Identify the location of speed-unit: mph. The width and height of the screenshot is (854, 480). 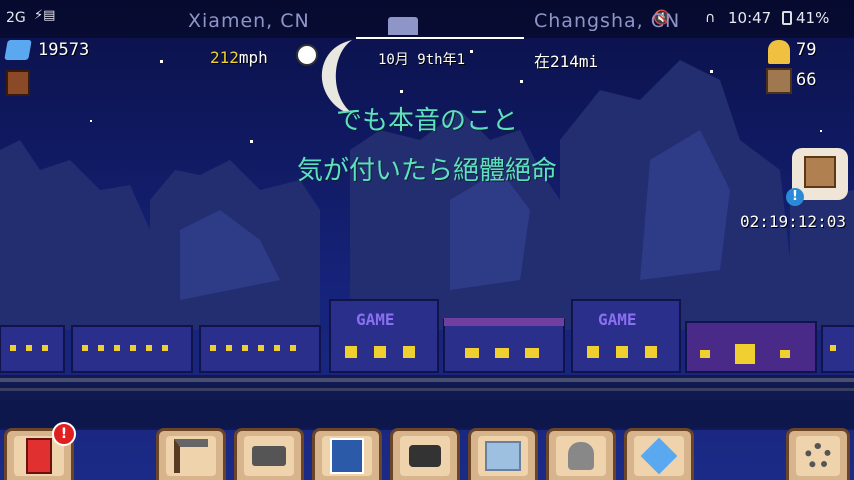
(253, 57).